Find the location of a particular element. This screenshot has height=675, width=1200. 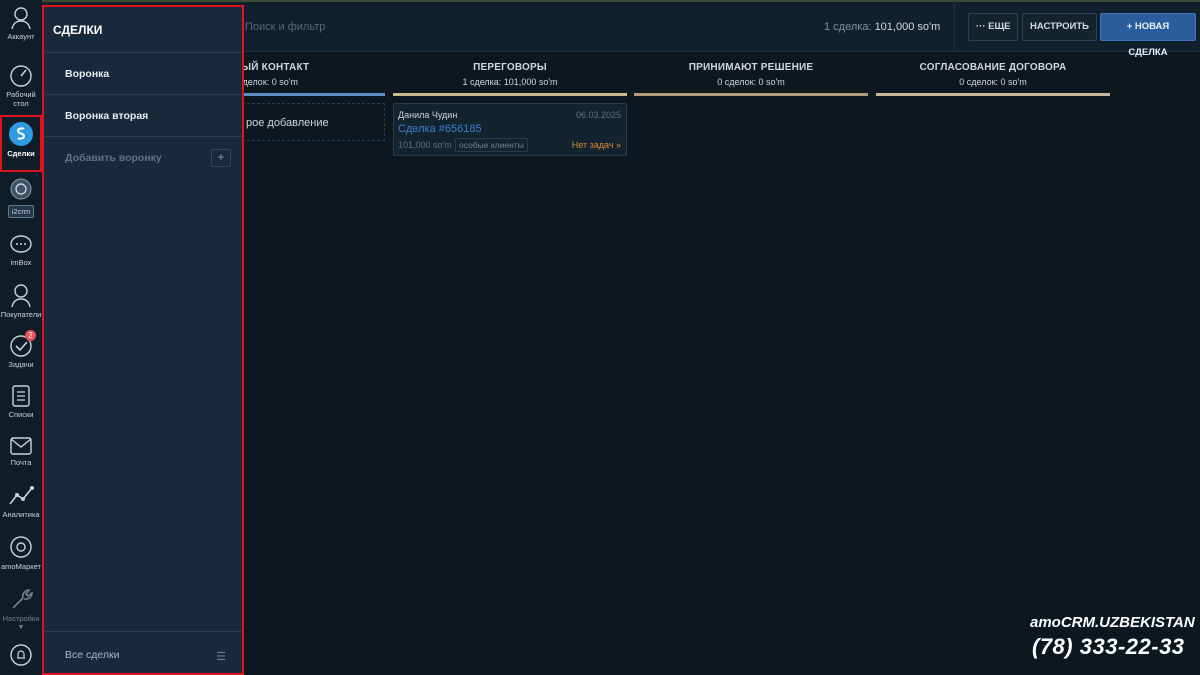

deal-price: 101,000 so'm is located at coordinates (425, 145).